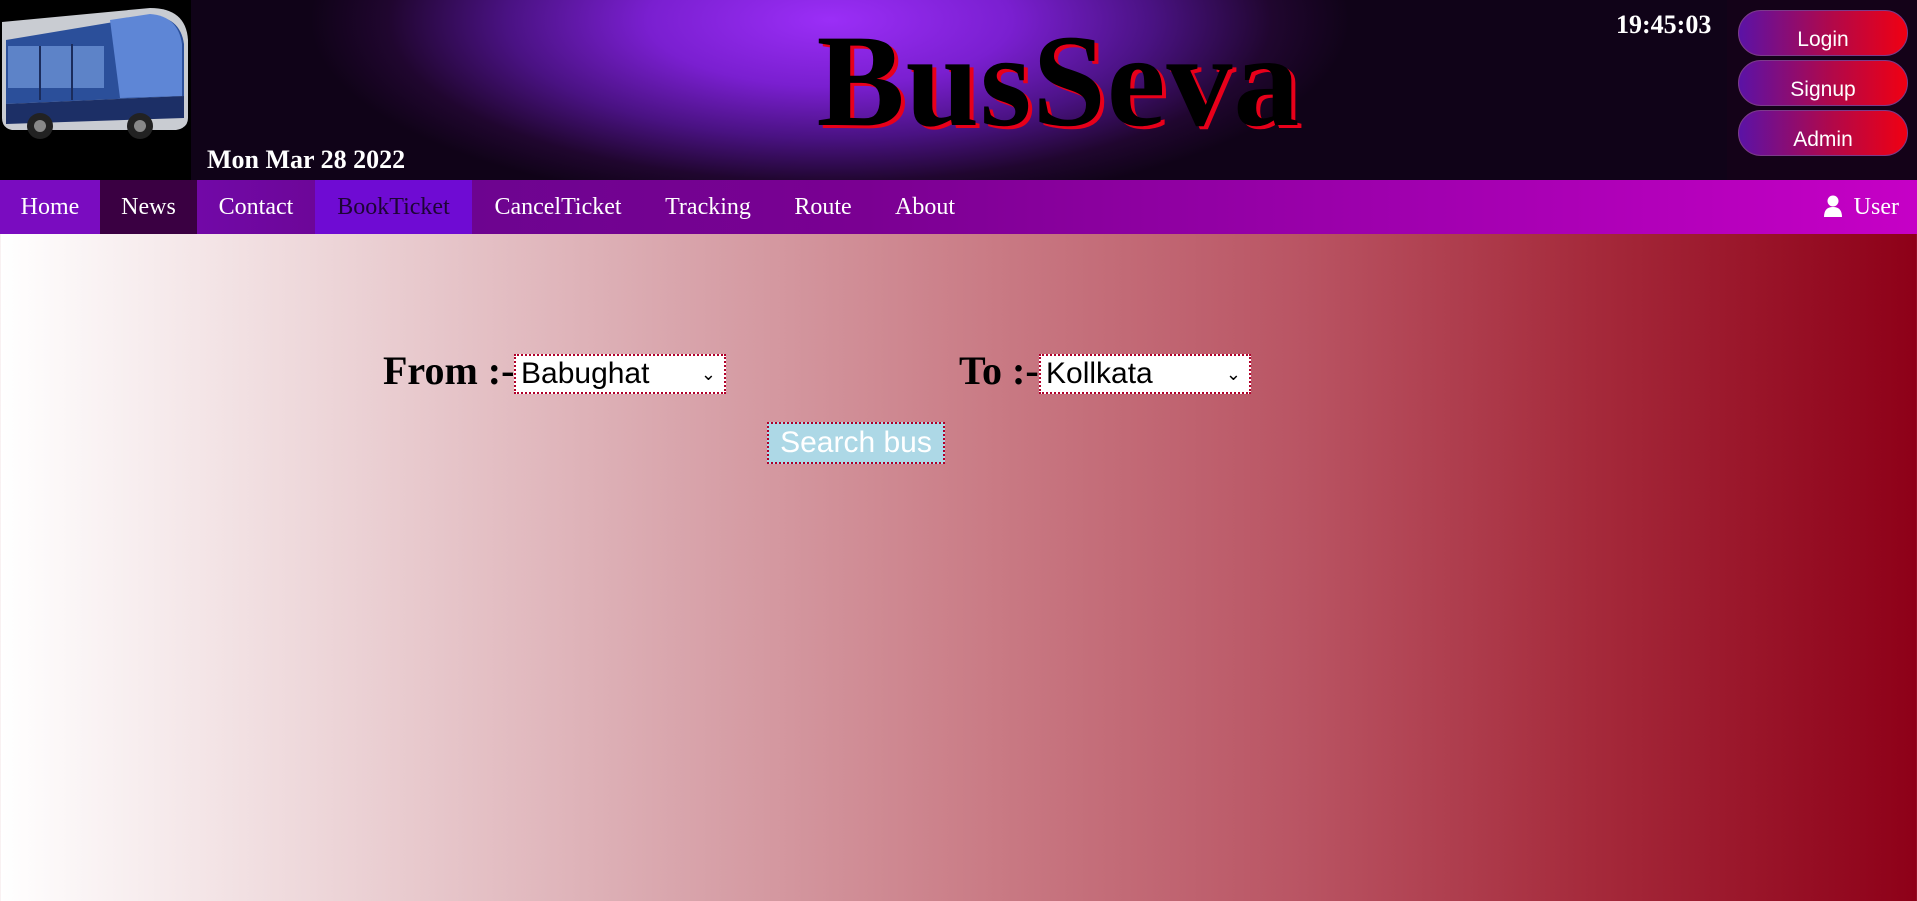 This screenshot has height=901, width=1917. I want to click on to-label: To :-, so click(999, 370).